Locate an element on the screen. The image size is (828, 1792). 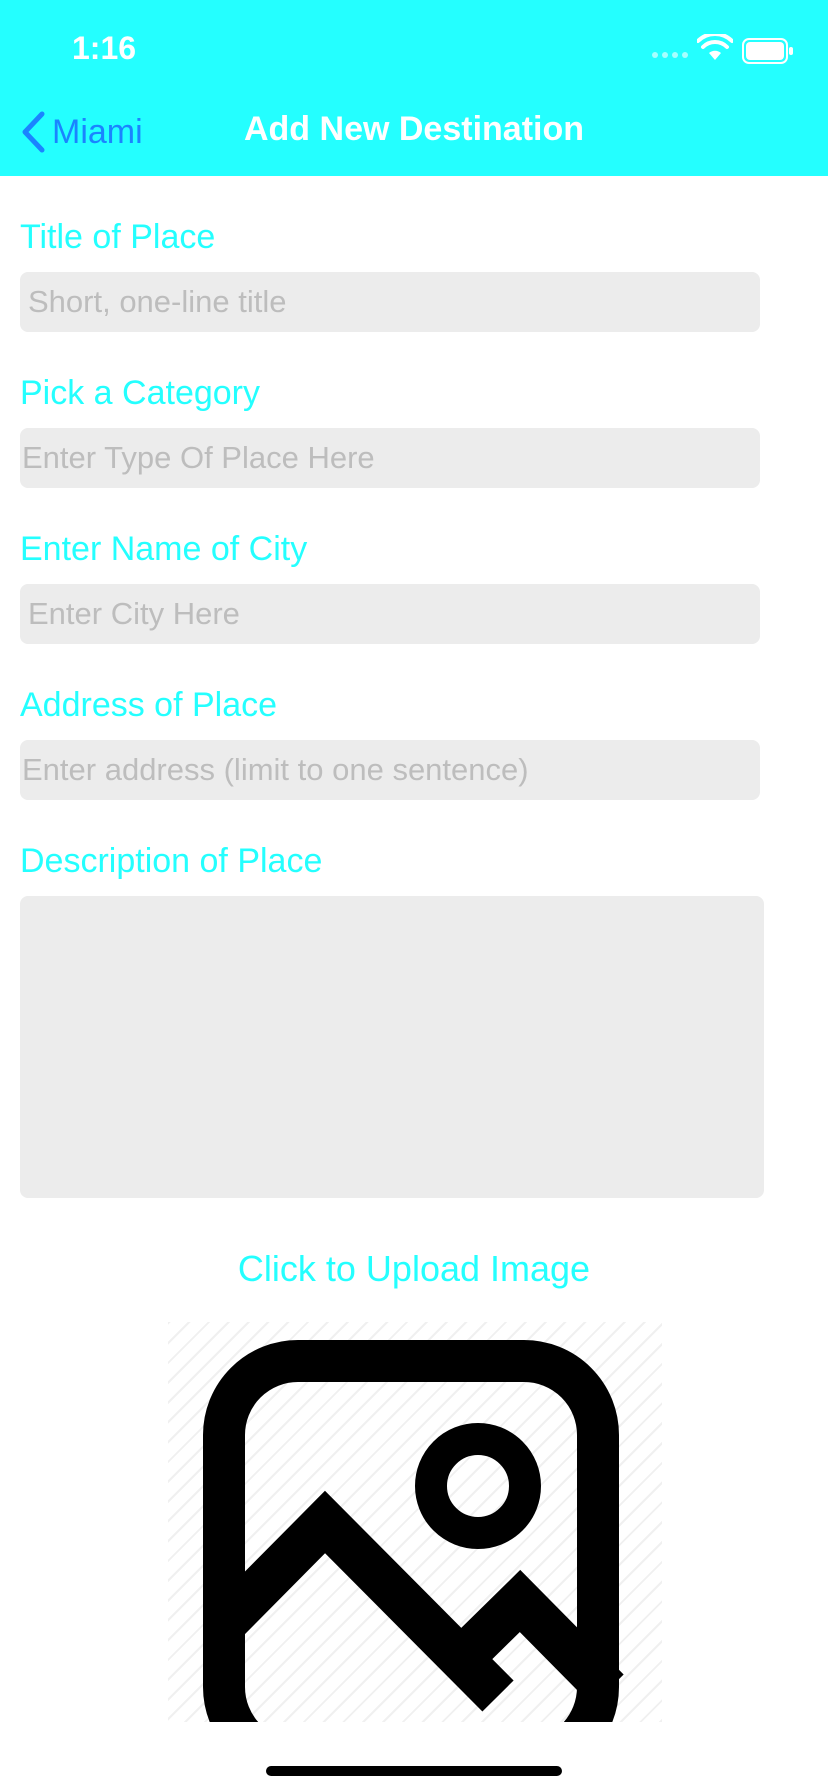
signal-icon is located at coordinates (670, 55).